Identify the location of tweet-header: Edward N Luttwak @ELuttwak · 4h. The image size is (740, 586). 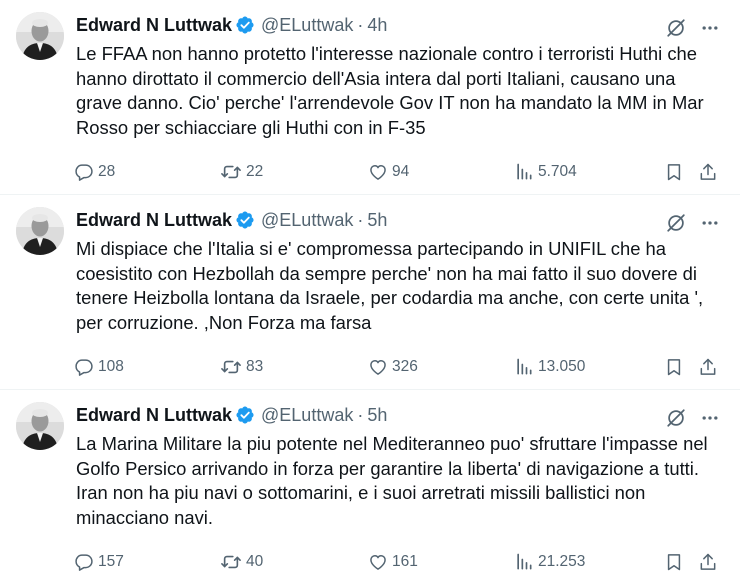
(231, 25).